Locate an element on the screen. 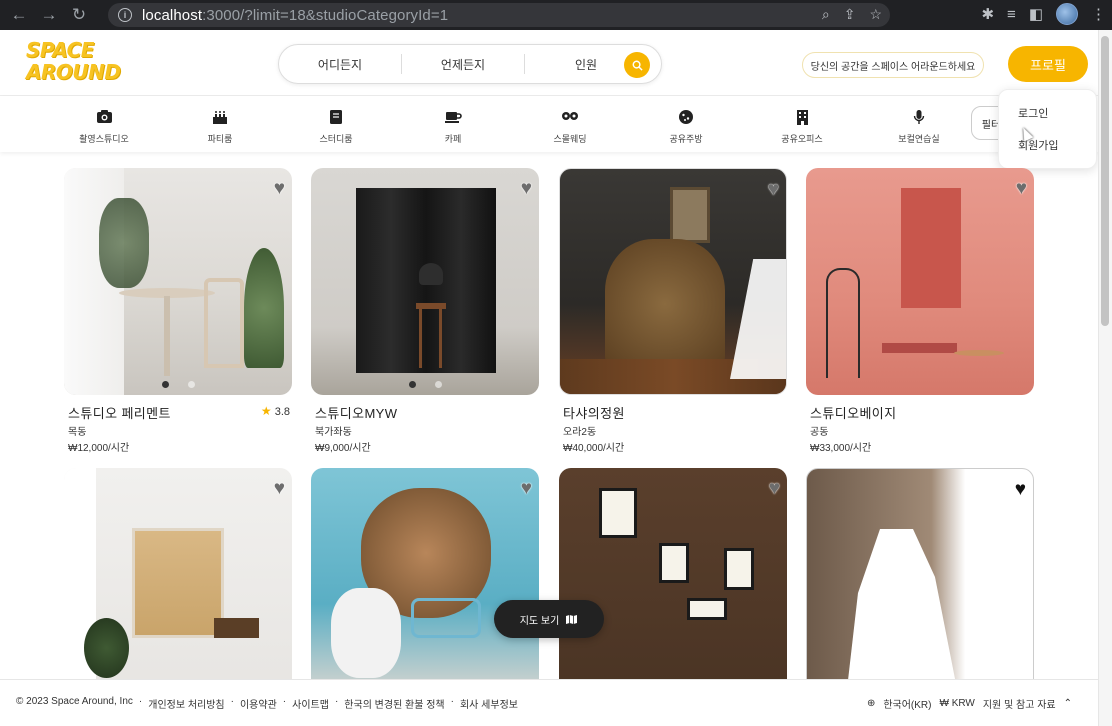  chair is located at coordinates (224, 323).